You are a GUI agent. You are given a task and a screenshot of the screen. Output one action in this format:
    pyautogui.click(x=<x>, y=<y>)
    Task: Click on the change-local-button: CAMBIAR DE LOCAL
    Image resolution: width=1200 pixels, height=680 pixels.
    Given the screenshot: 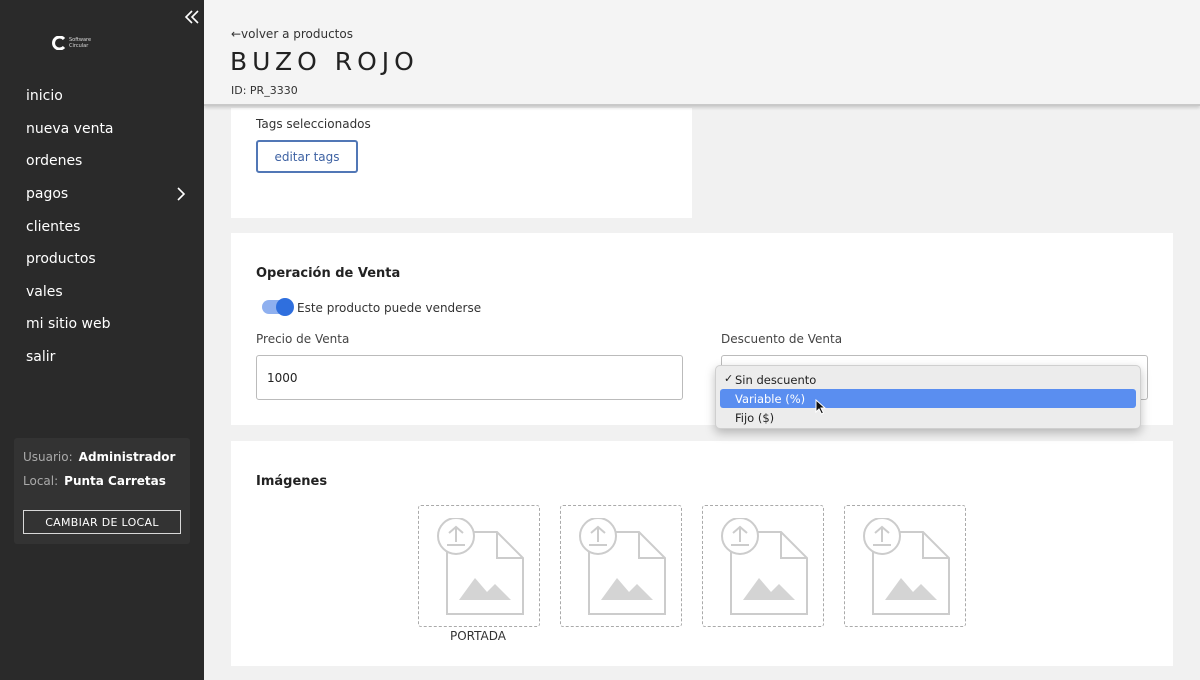 What is the action you would take?
    pyautogui.click(x=102, y=522)
    